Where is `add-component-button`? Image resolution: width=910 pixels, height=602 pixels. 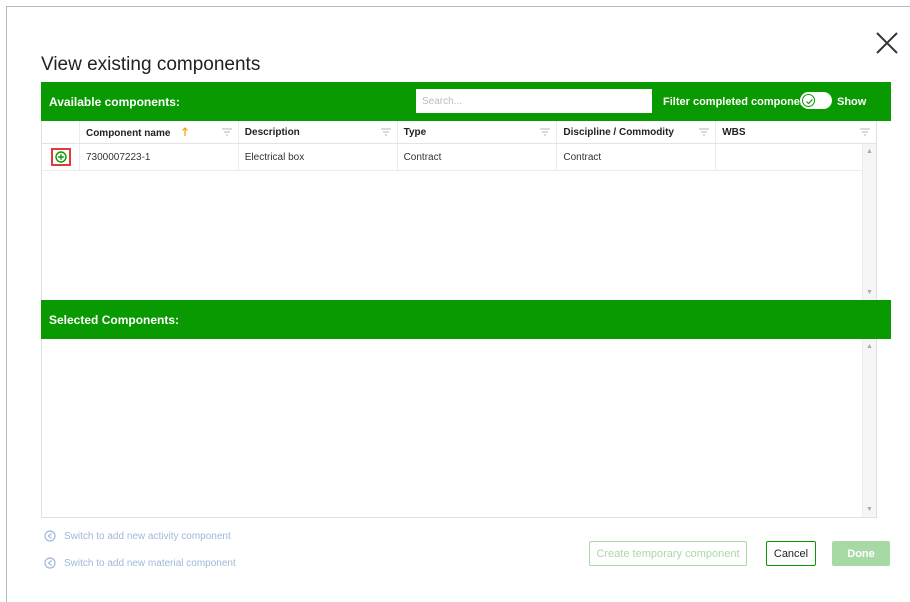 add-component-button is located at coordinates (61, 157).